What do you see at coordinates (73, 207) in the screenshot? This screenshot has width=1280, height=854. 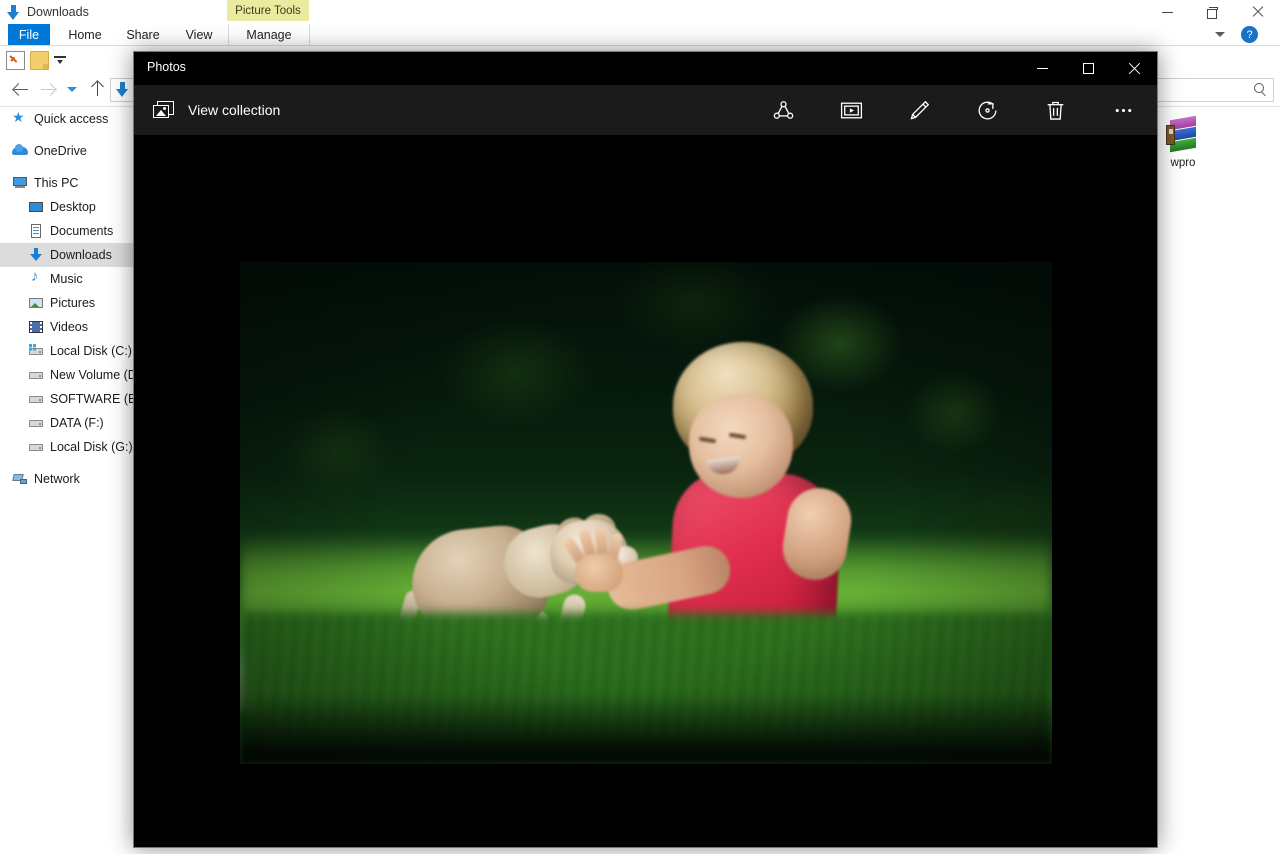 I see `sidebar-item-label: Desktop` at bounding box center [73, 207].